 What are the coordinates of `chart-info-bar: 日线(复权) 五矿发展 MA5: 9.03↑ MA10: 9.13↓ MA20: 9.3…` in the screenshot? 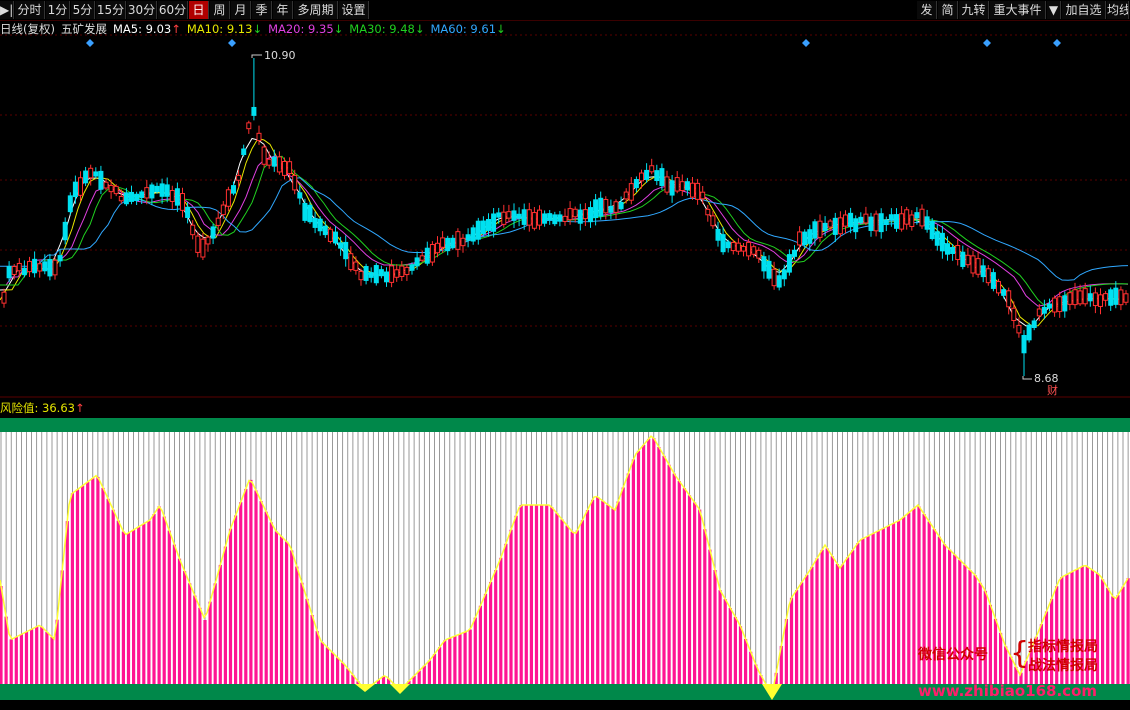 It's located at (259, 29).